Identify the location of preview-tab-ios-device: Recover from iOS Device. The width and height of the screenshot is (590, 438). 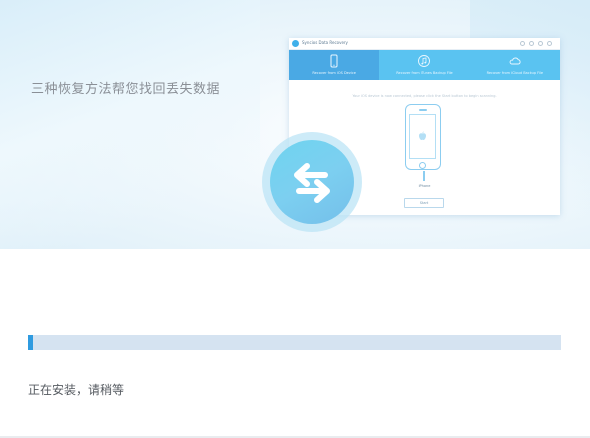
(334, 65).